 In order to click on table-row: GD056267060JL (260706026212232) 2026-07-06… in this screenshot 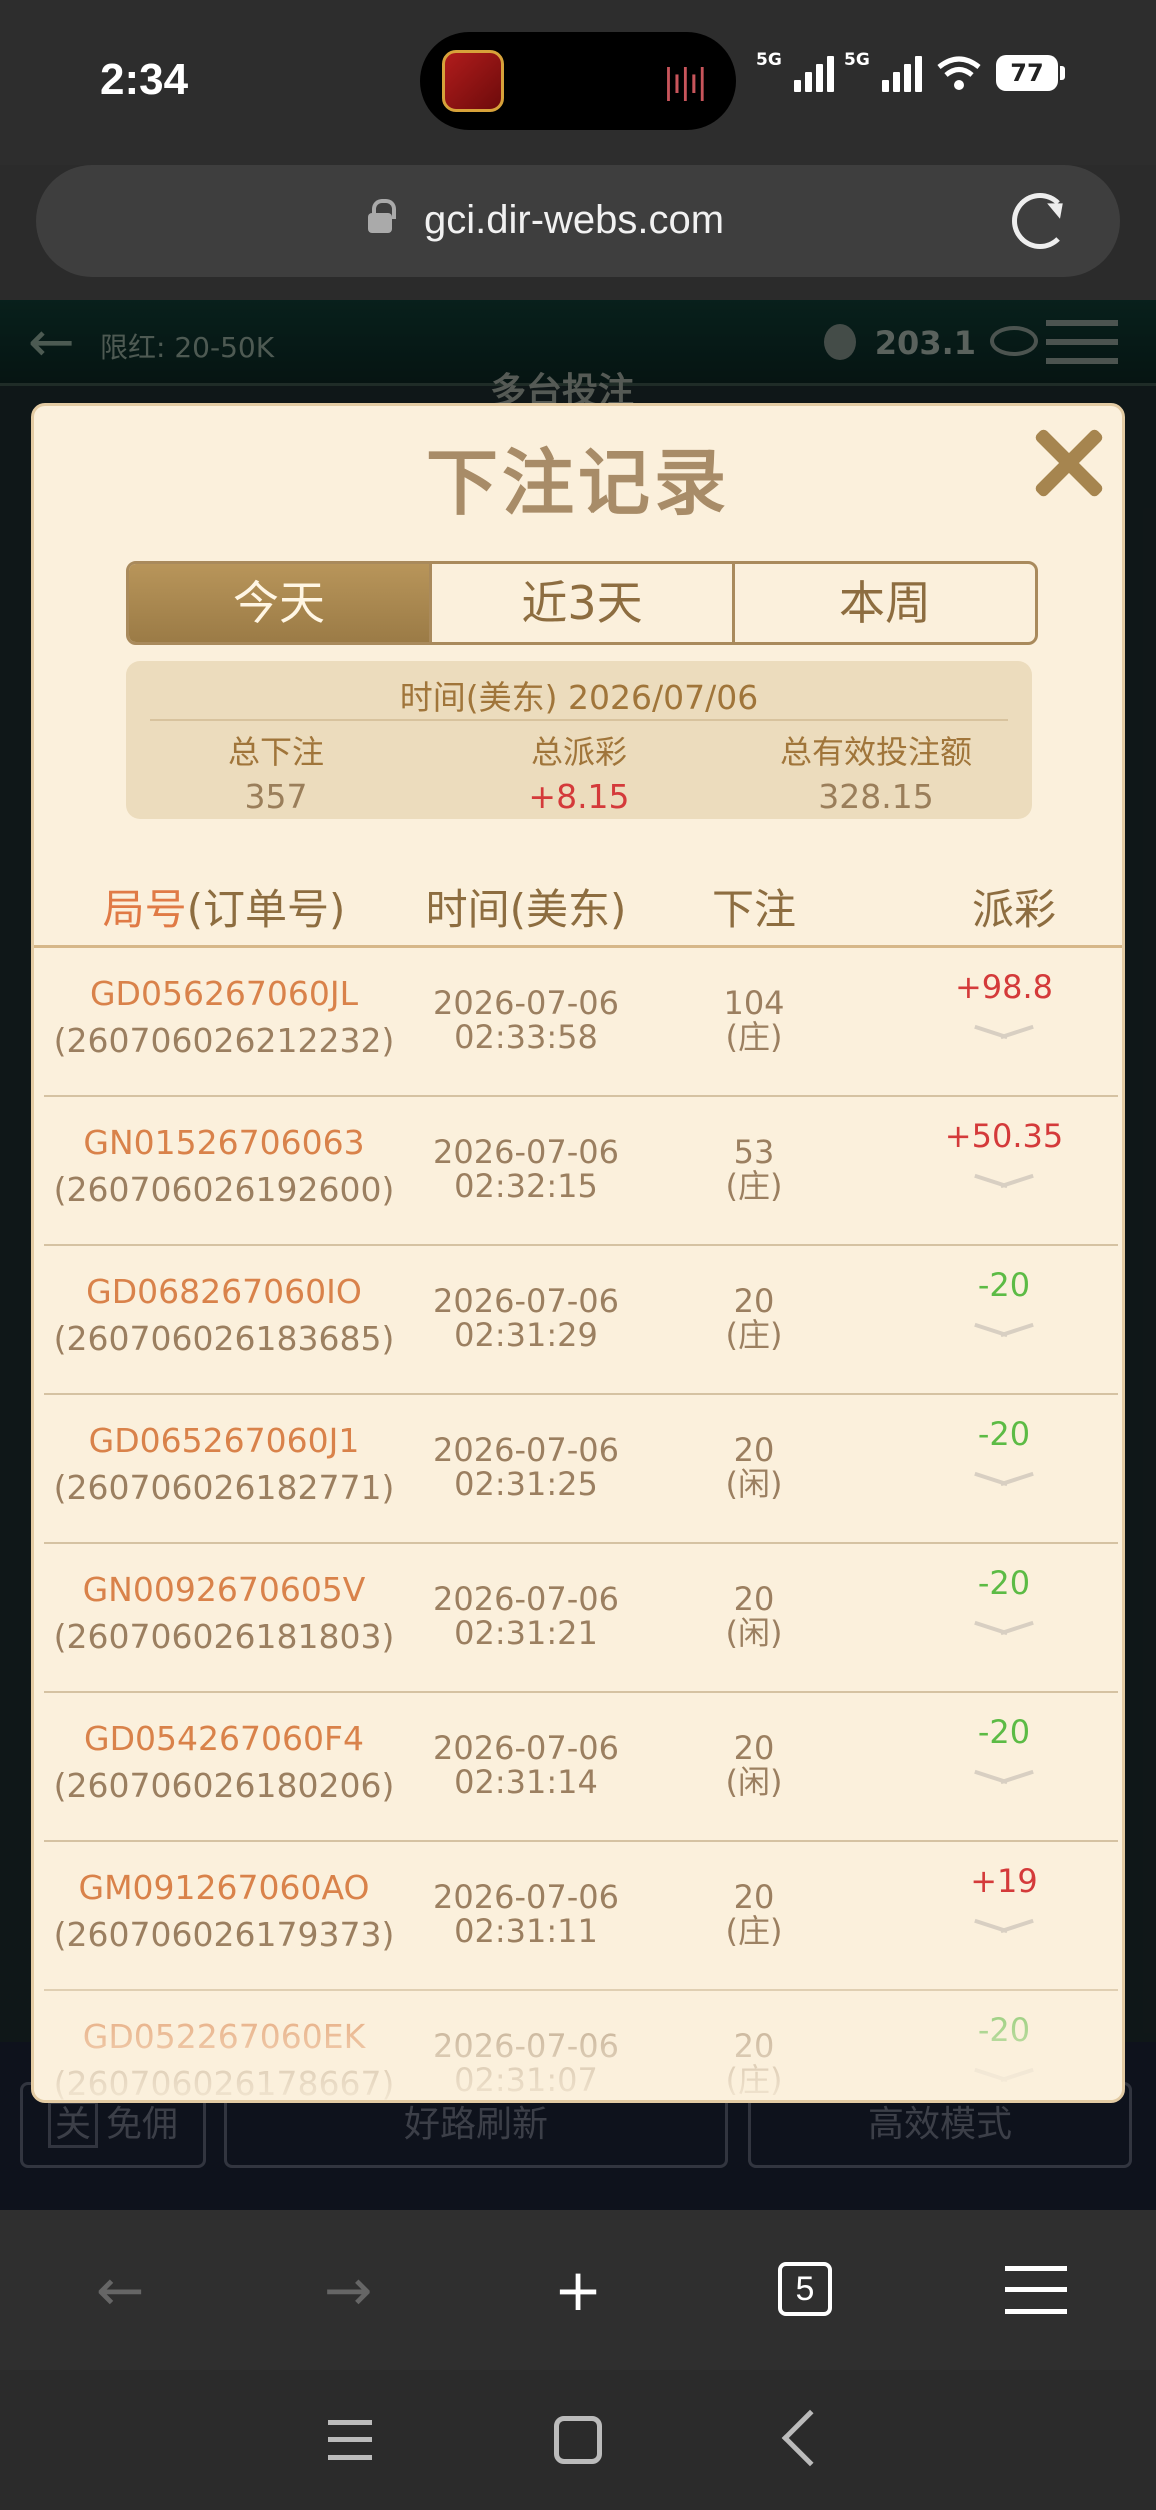, I will do `click(581, 1022)`.